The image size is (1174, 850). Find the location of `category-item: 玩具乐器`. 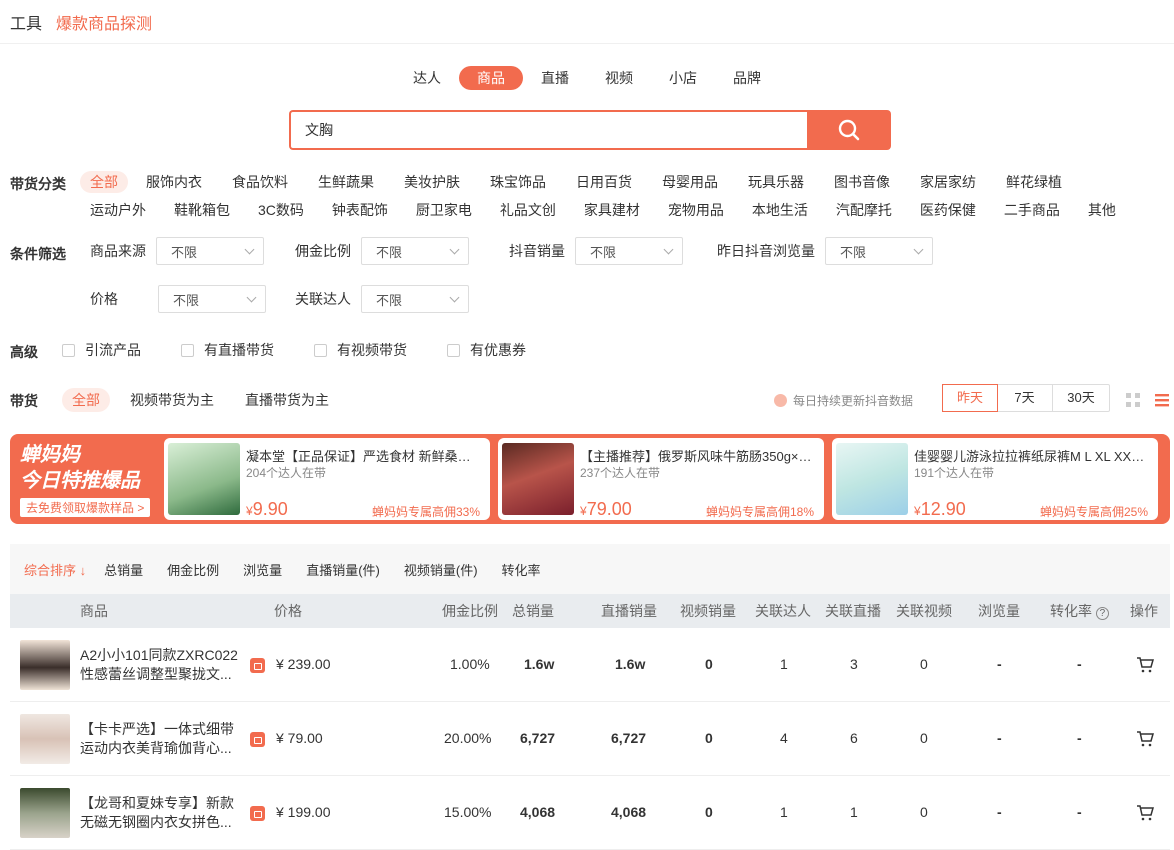

category-item: 玩具乐器 is located at coordinates (776, 182).